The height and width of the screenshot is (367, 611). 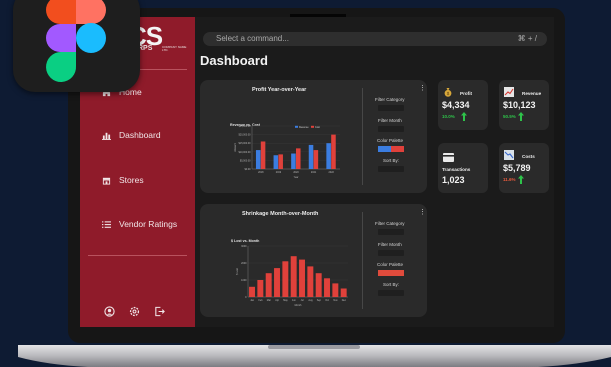 What do you see at coordinates (159, 311) in the screenshot?
I see `logout-icon` at bounding box center [159, 311].